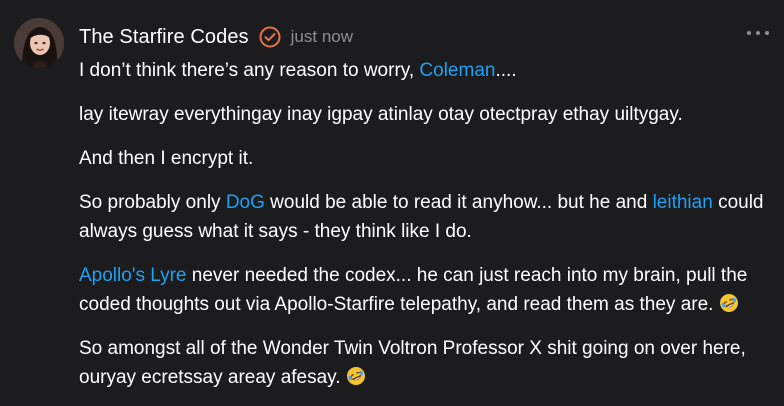  I want to click on post-header: The Starfire Codes just now, so click(216, 37).